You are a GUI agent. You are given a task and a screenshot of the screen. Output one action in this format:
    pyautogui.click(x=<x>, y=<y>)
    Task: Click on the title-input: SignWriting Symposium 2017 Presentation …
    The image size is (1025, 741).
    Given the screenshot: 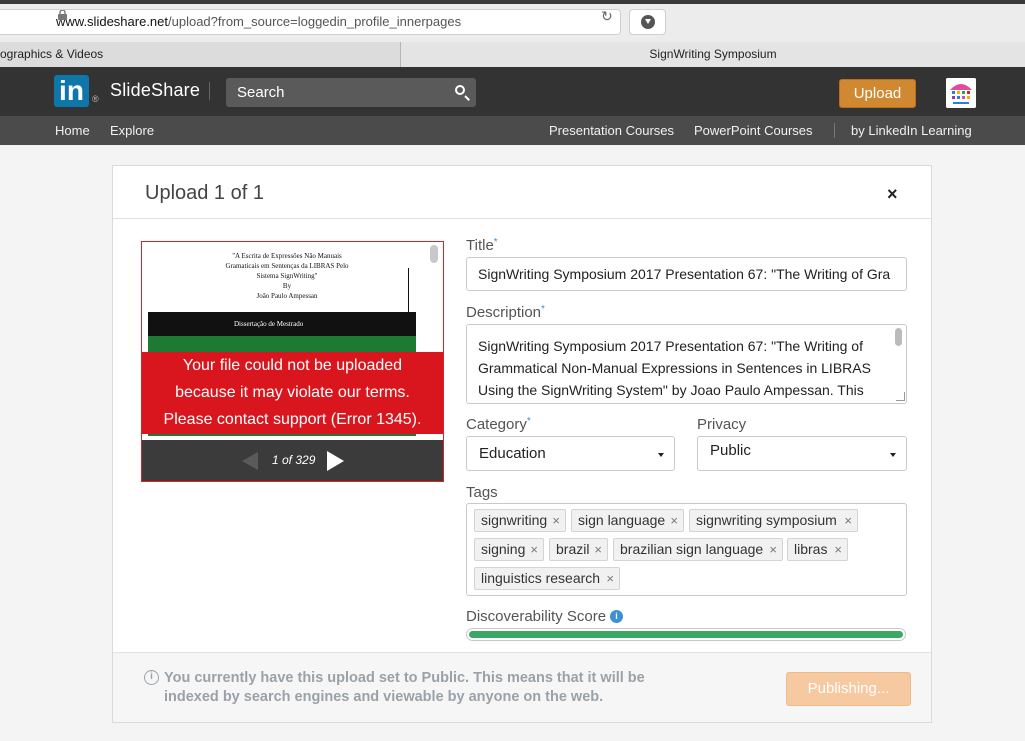 What is the action you would take?
    pyautogui.click(x=686, y=274)
    